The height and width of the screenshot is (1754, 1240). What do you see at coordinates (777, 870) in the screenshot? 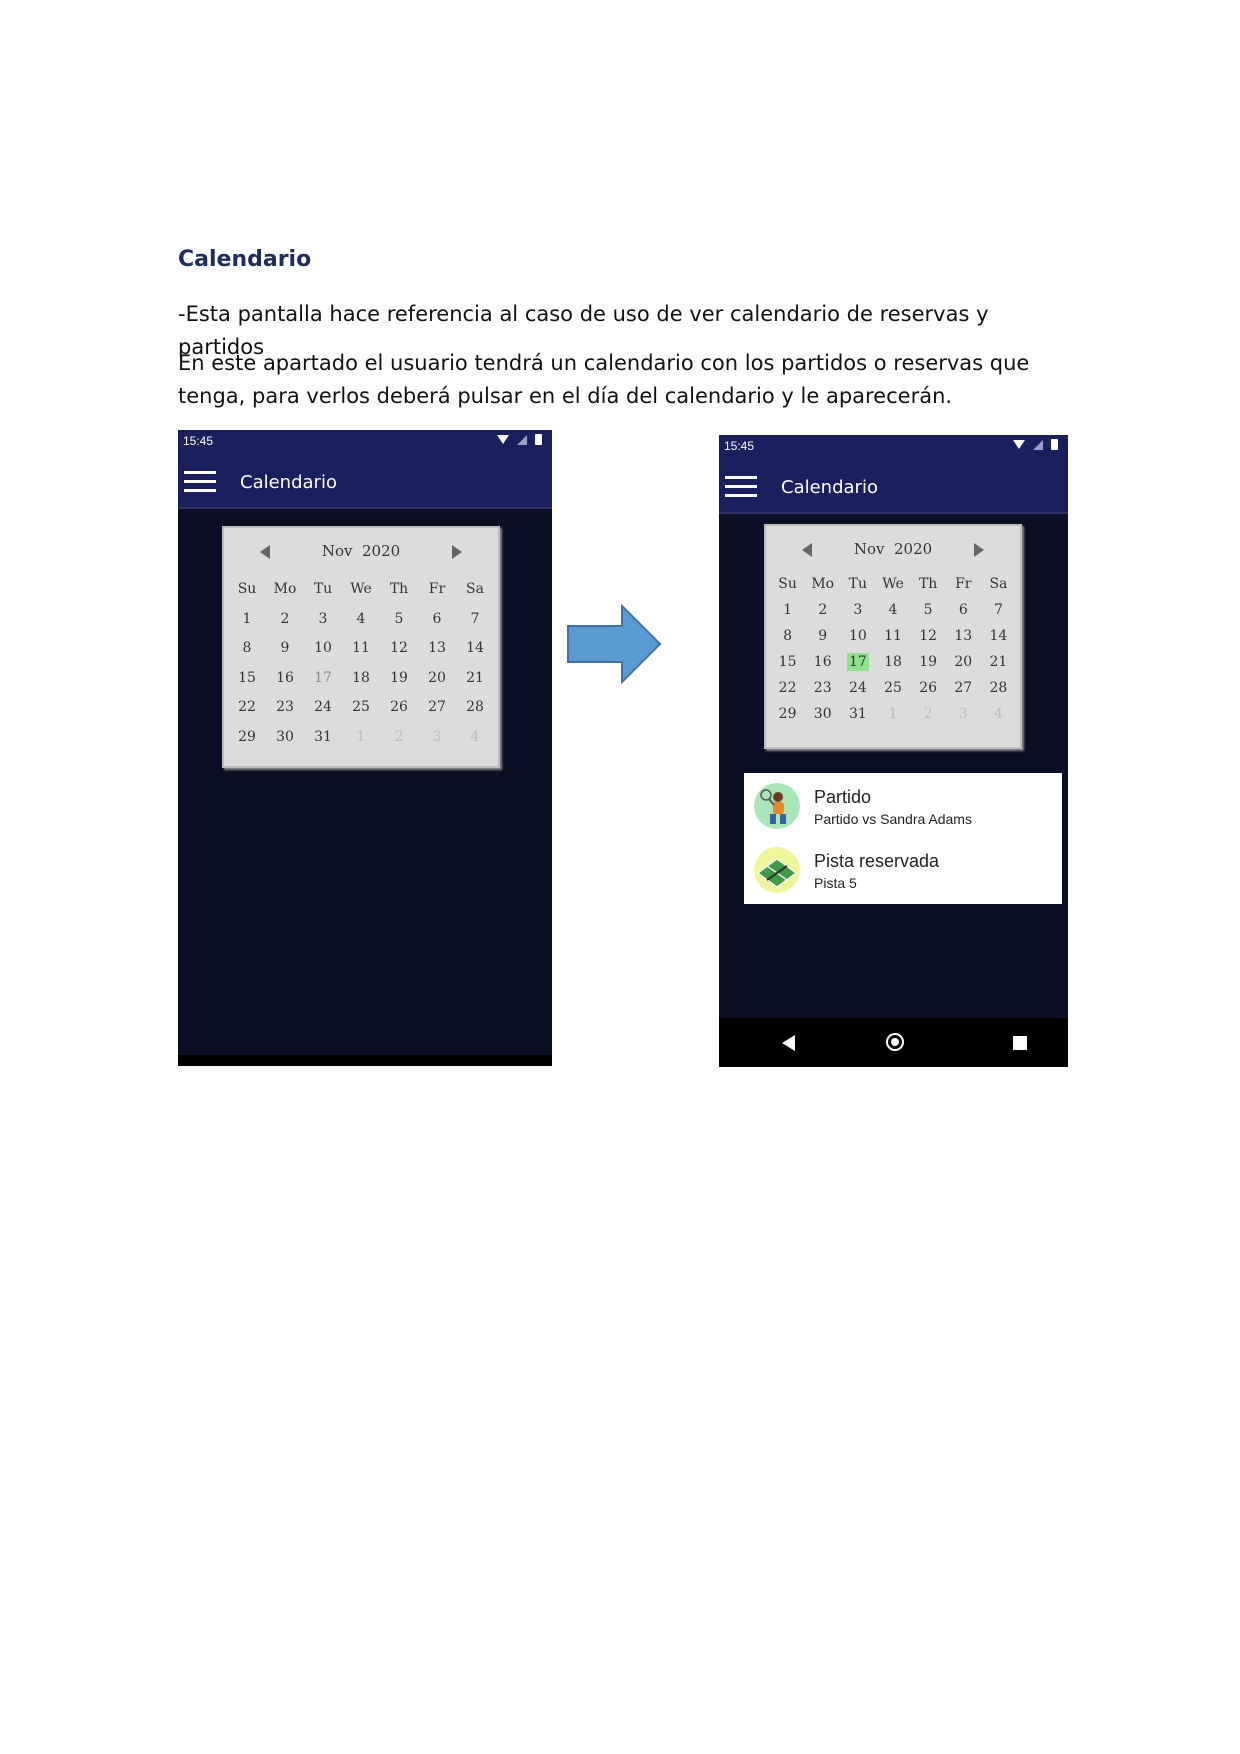
I see `tennis-court-icon` at bounding box center [777, 870].